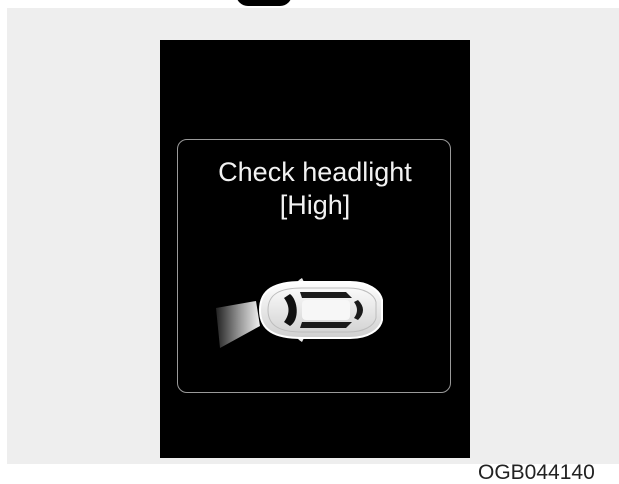 This screenshot has width=619, height=484. I want to click on figure-code-label: OGB044140, so click(536, 472).